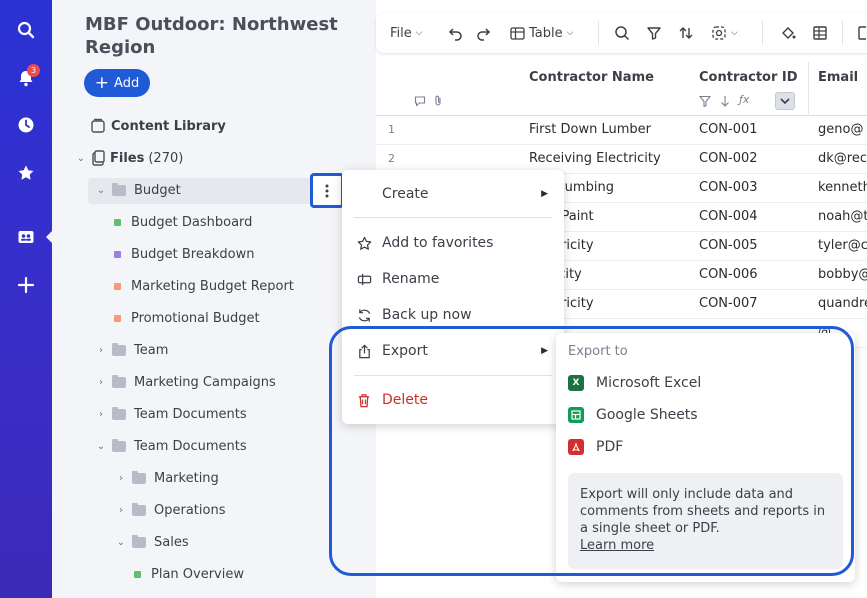  I want to click on menu-item-add-to-favorites: Add to favorites, so click(453, 243).